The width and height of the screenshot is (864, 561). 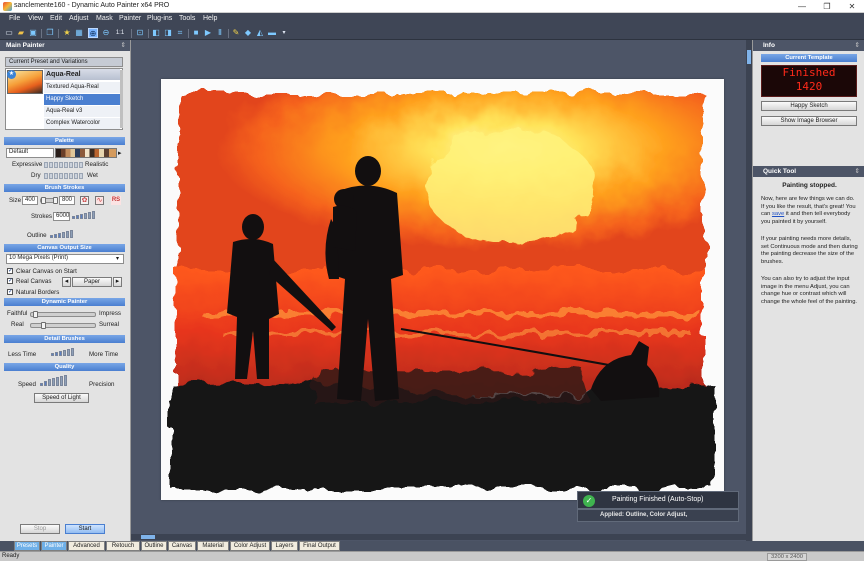 I want to click on stop-icon: ■, so click(x=196, y=33).